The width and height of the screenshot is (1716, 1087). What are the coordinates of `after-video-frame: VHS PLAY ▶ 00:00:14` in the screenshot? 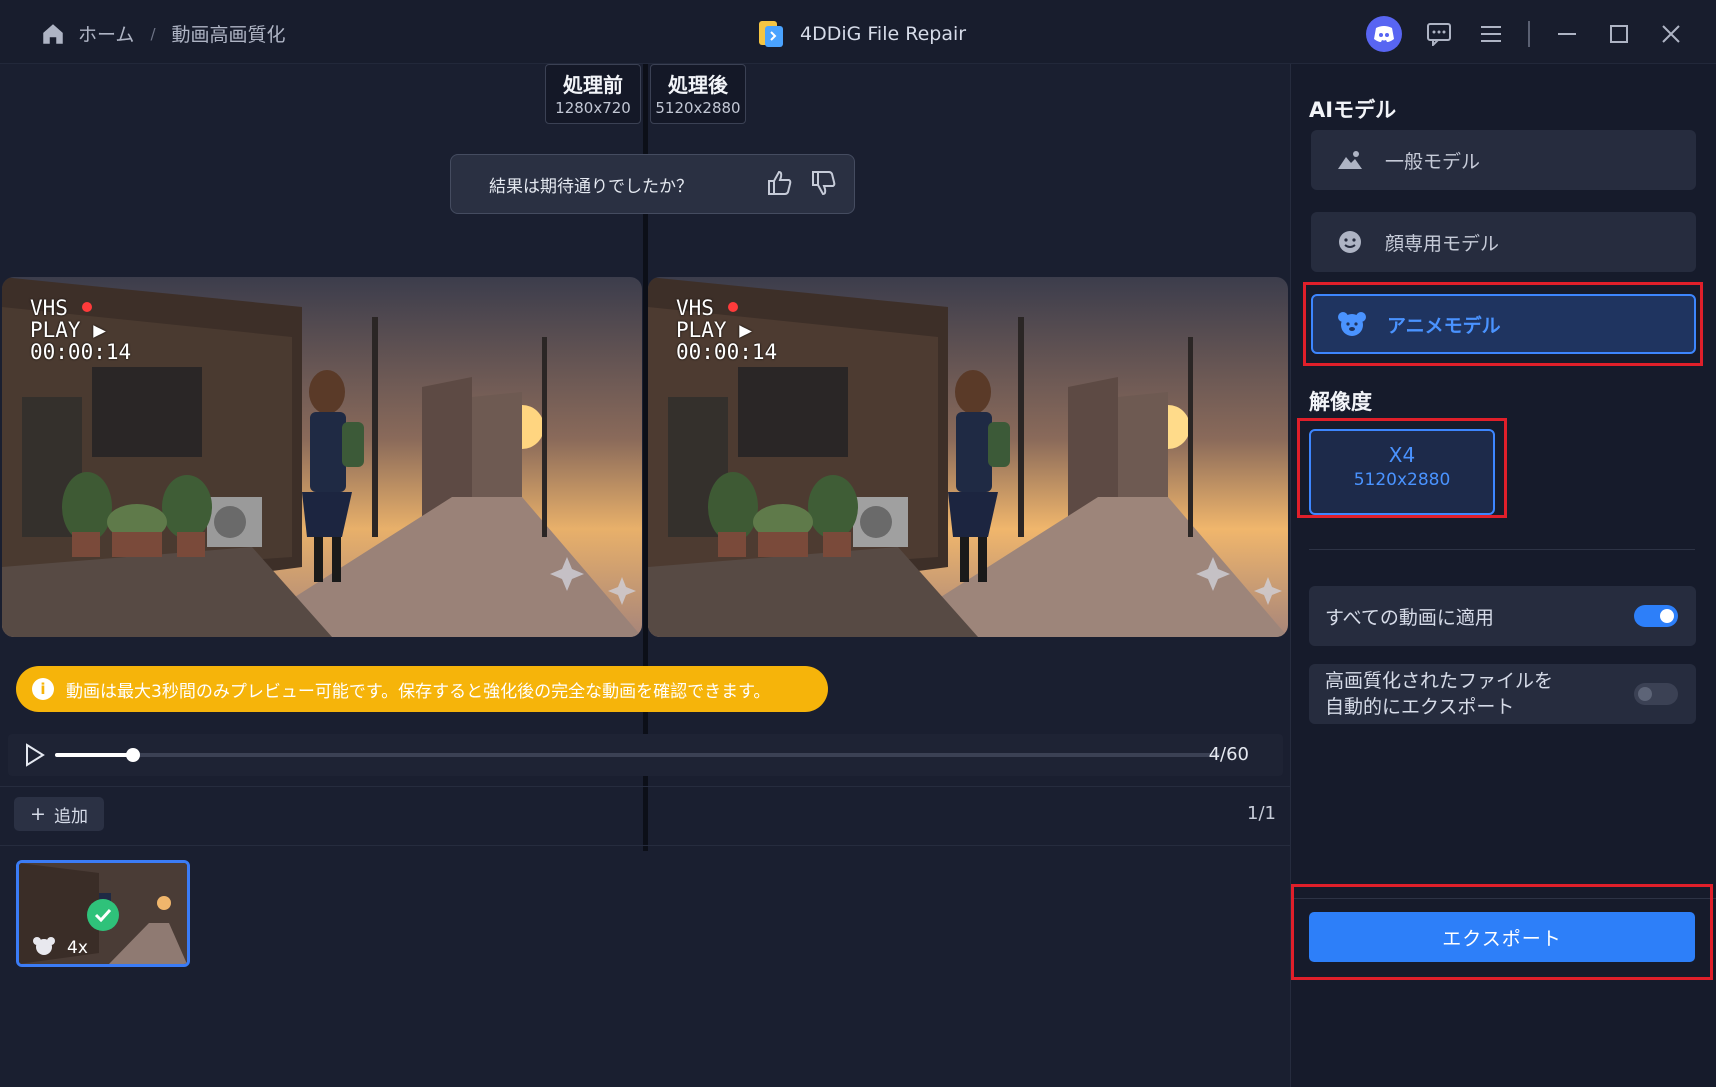 It's located at (968, 457).